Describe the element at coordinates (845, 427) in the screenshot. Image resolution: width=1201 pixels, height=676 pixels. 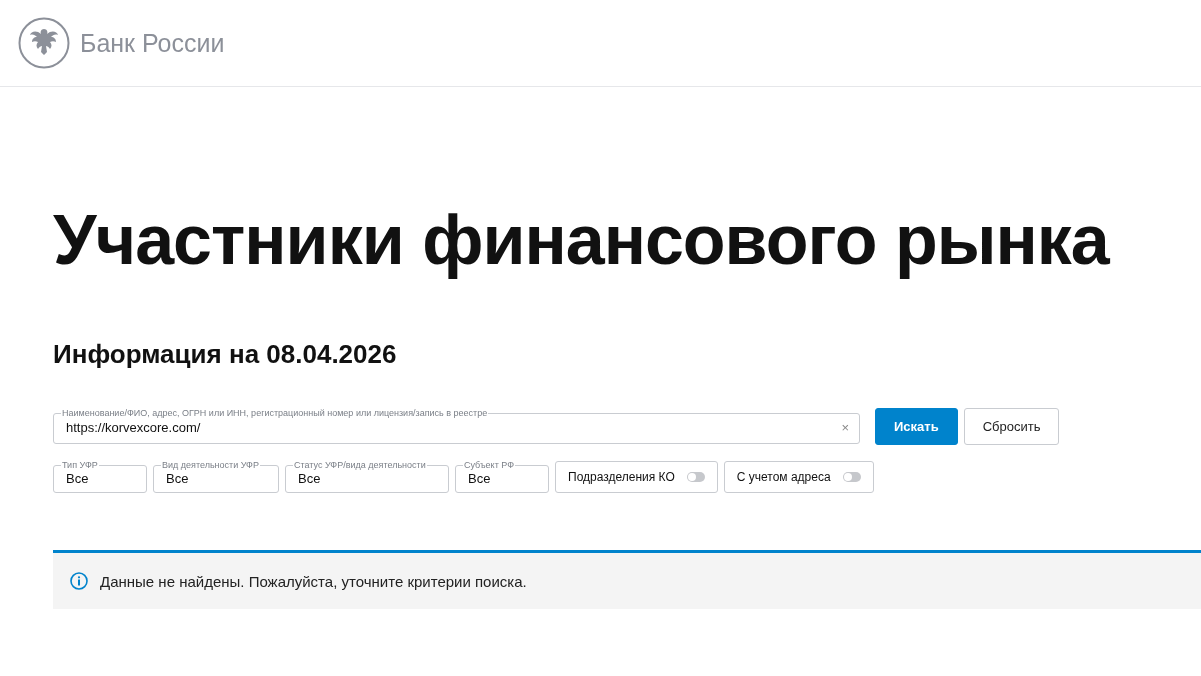
I see `clear-button: ×` at that location.